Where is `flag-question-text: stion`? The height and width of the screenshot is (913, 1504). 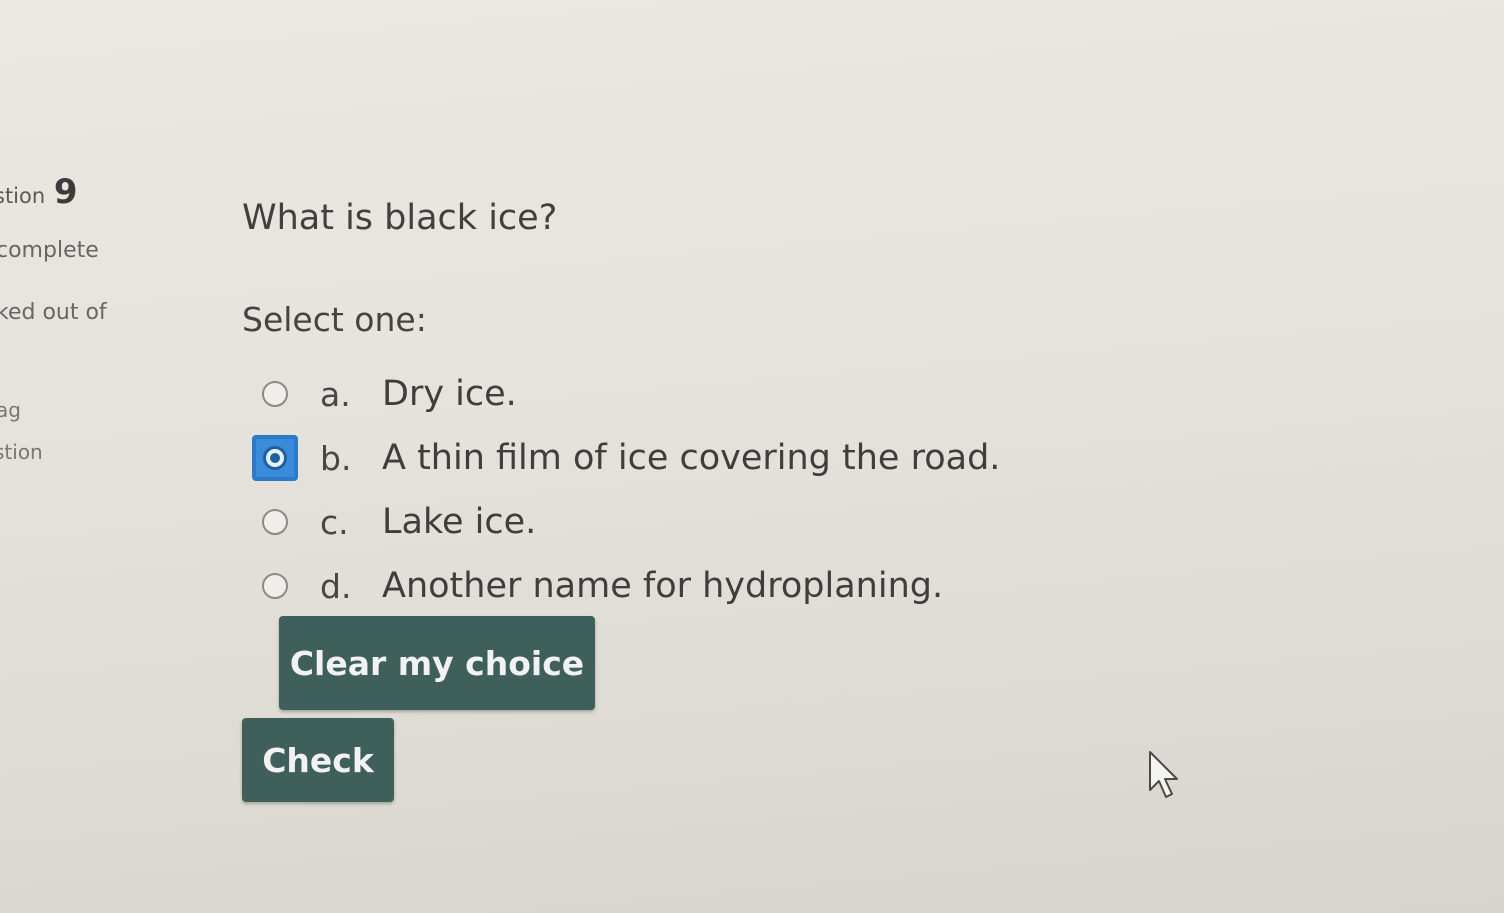
flag-question-text: stion is located at coordinates (21, 452).